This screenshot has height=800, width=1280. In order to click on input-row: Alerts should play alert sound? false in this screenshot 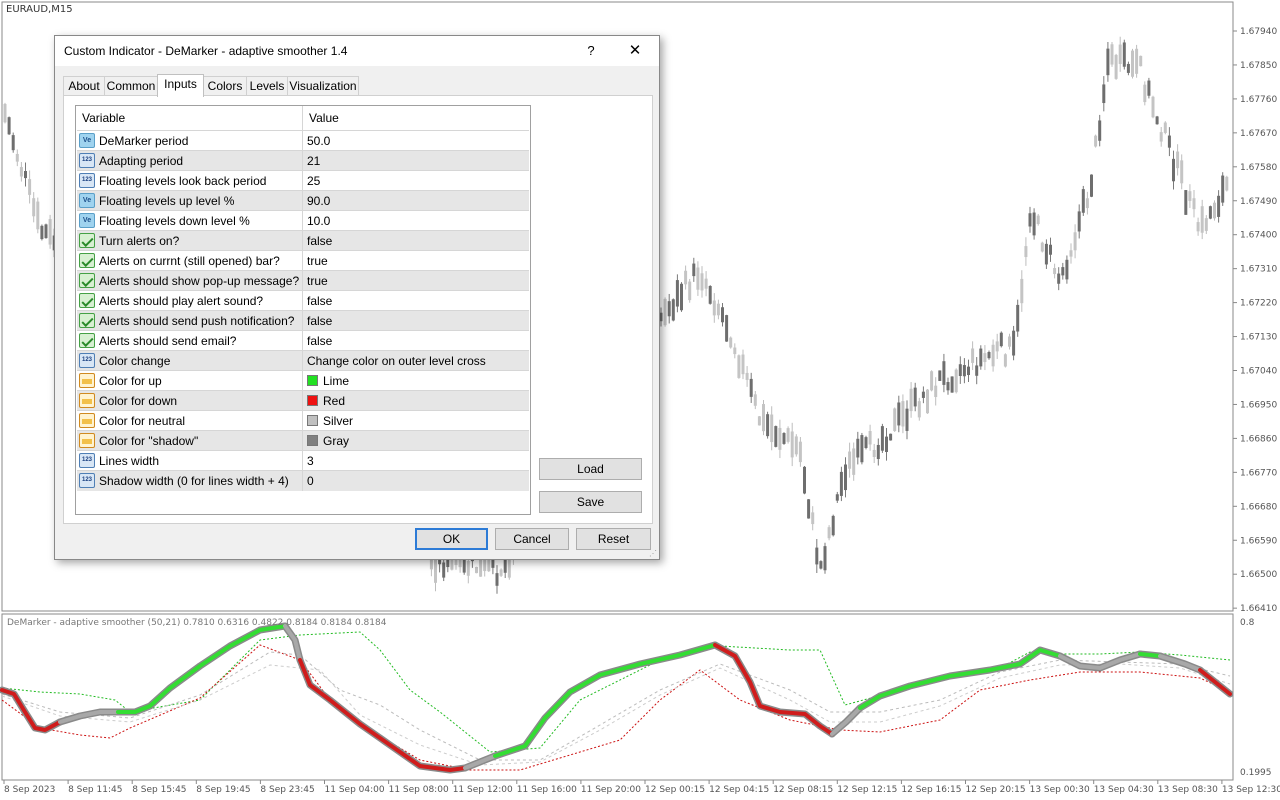, I will do `click(303, 300)`.